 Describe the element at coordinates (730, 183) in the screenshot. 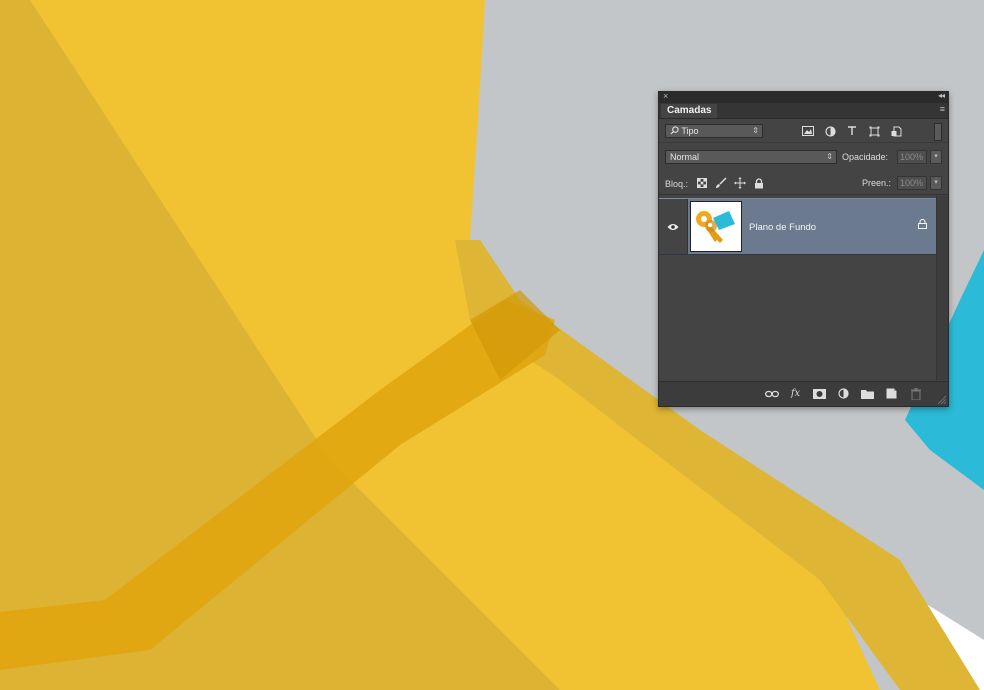

I see `lock-icons` at that location.